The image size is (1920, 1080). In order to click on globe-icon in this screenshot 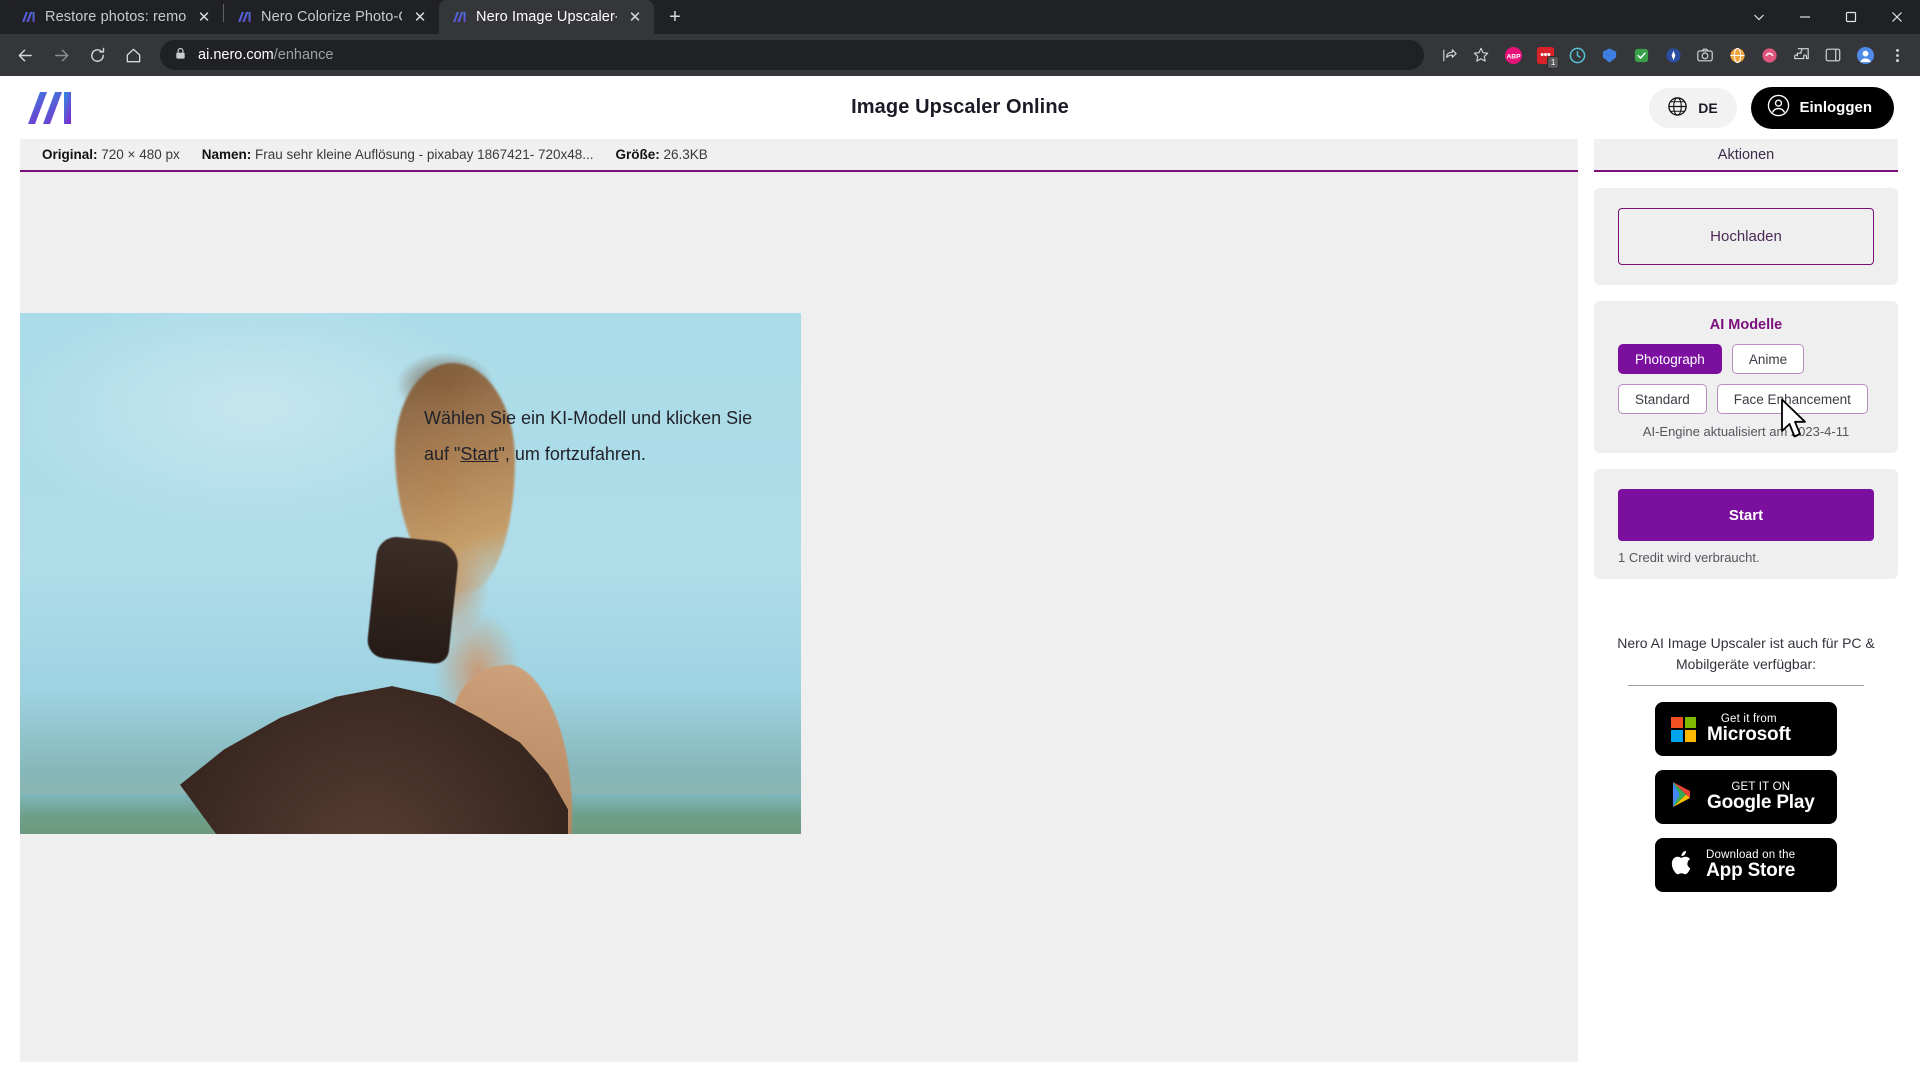, I will do `click(1677, 108)`.